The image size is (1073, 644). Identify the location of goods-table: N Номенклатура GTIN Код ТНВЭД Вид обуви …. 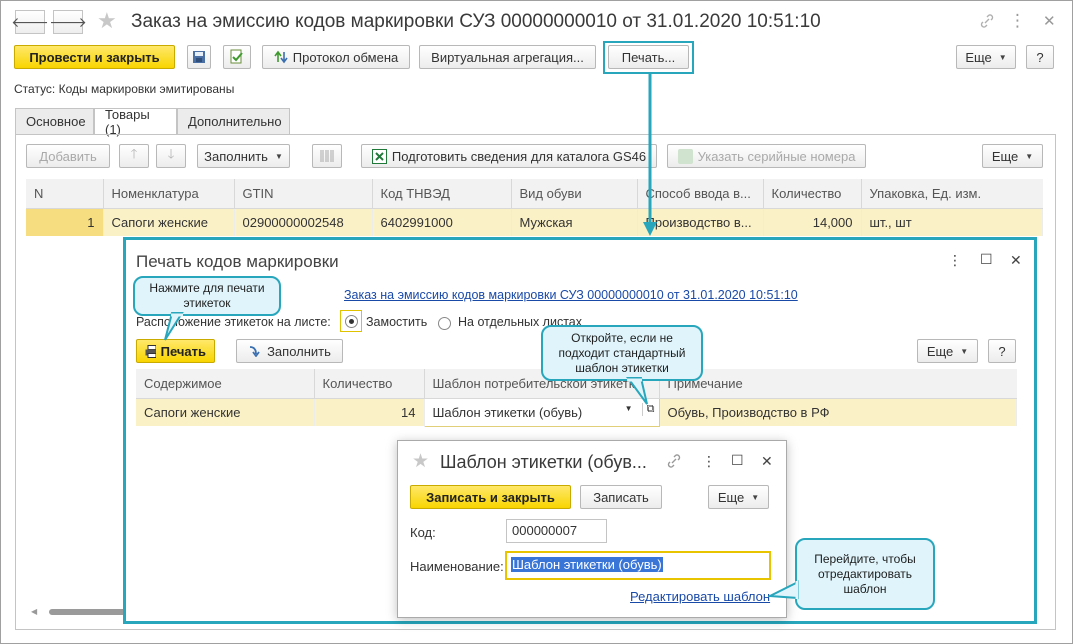
(534, 207).